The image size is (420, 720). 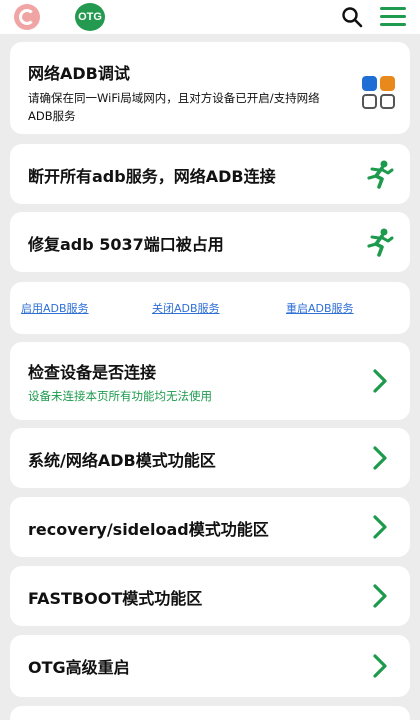 I want to click on restart-adb-service-link: 重启ADB服务, so click(x=320, y=308).